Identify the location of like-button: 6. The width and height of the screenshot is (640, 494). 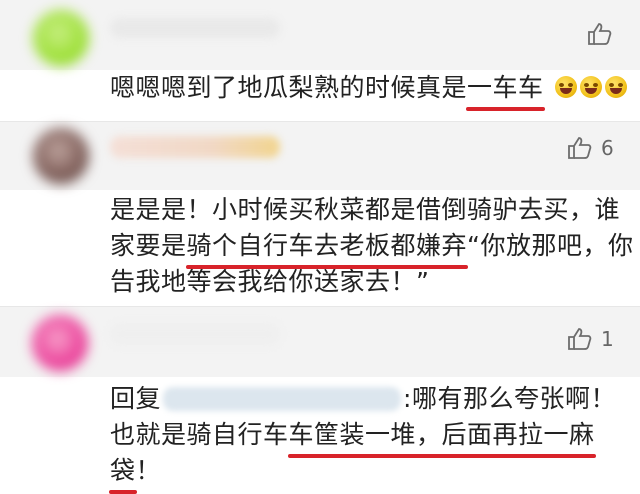
(590, 148).